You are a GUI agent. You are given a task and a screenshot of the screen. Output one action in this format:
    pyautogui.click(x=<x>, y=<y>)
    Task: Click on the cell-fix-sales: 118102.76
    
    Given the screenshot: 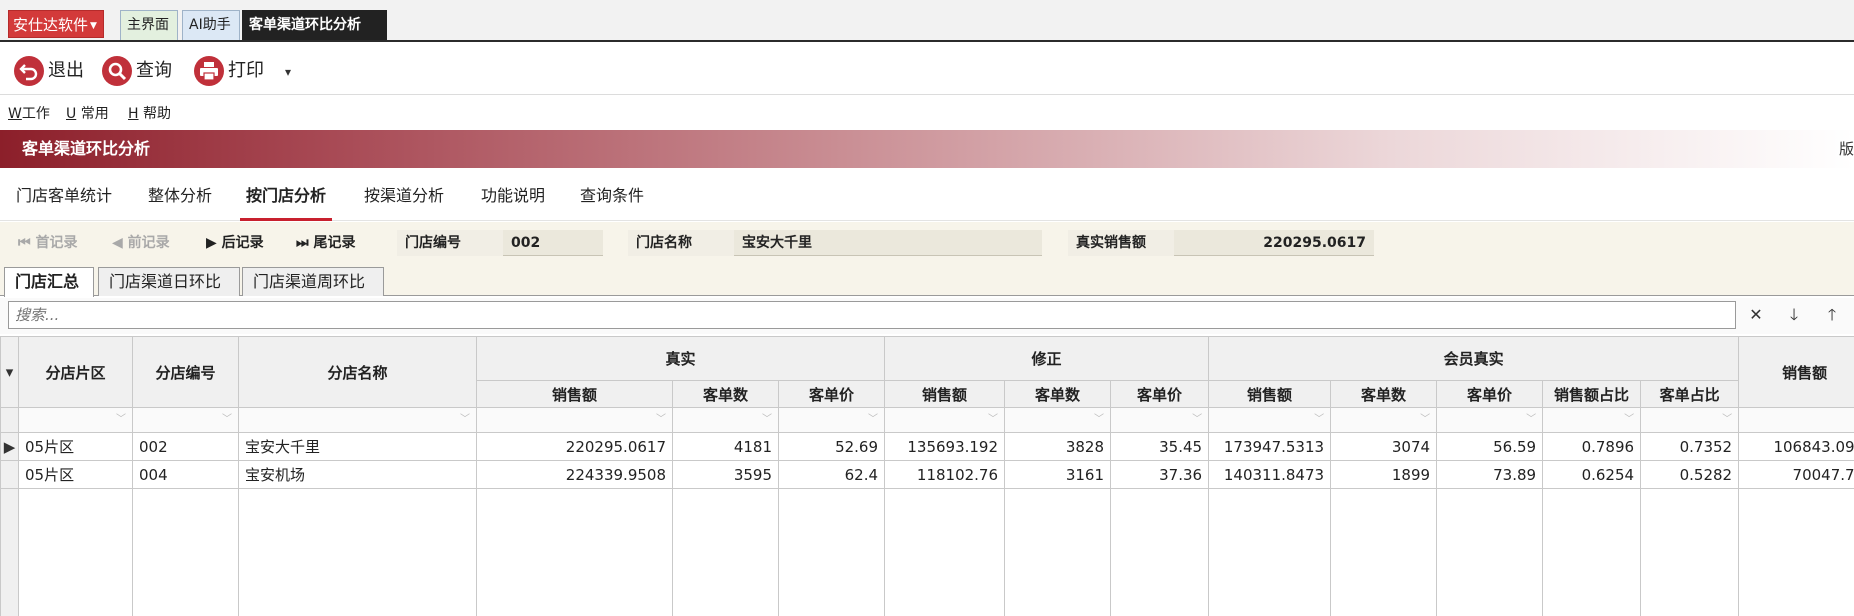 What is the action you would take?
    pyautogui.click(x=945, y=474)
    